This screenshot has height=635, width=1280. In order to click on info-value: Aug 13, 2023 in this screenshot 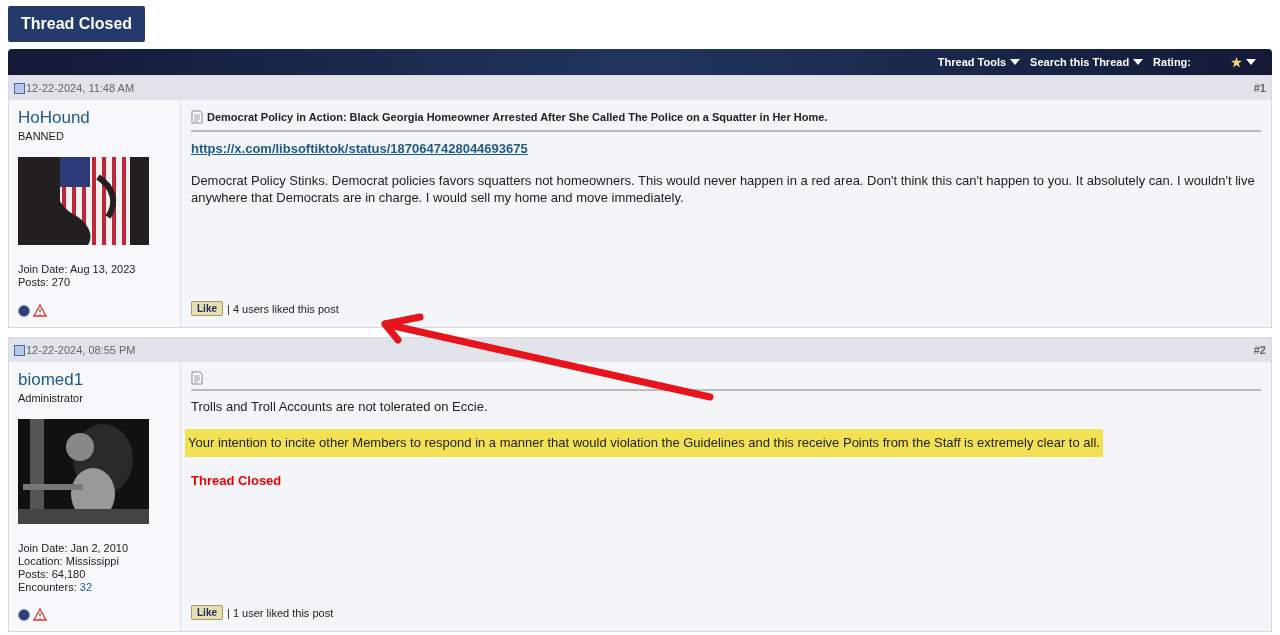, I will do `click(103, 268)`.